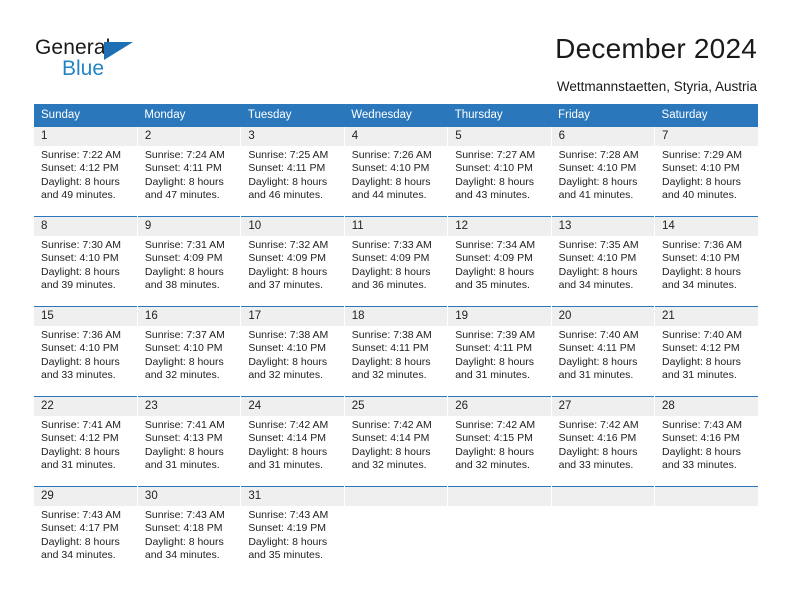 The width and height of the screenshot is (792, 612). What do you see at coordinates (286, 195) in the screenshot?
I see `day-info-daylight-line2: and 46 minutes.` at bounding box center [286, 195].